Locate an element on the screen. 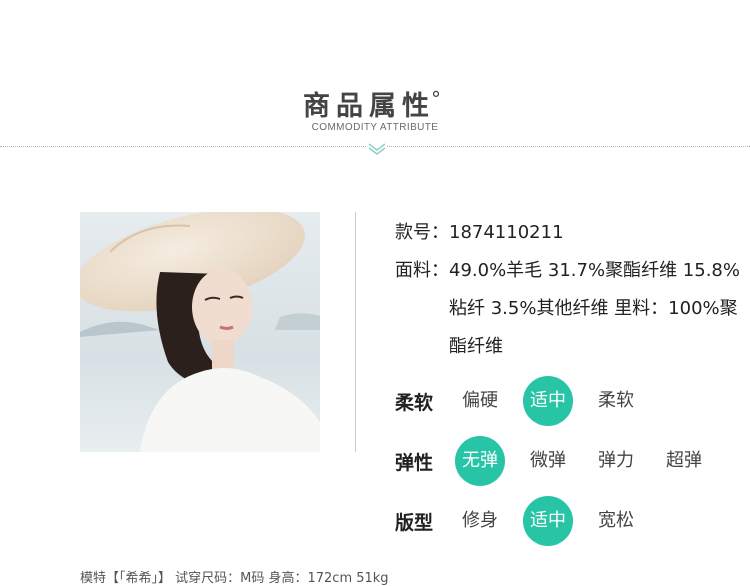 This screenshot has height=586, width=750. fit-option-slim: 修身 is located at coordinates (480, 520).